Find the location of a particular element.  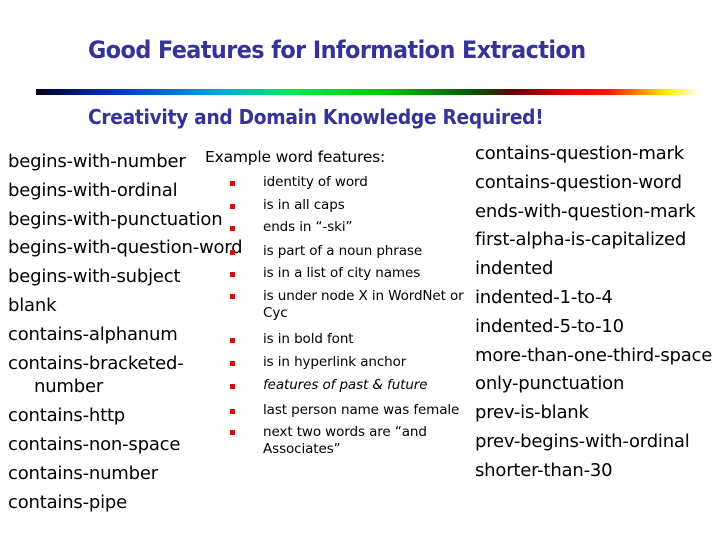

example-feature-item: is in a list of city names is located at coordinates (325, 273).